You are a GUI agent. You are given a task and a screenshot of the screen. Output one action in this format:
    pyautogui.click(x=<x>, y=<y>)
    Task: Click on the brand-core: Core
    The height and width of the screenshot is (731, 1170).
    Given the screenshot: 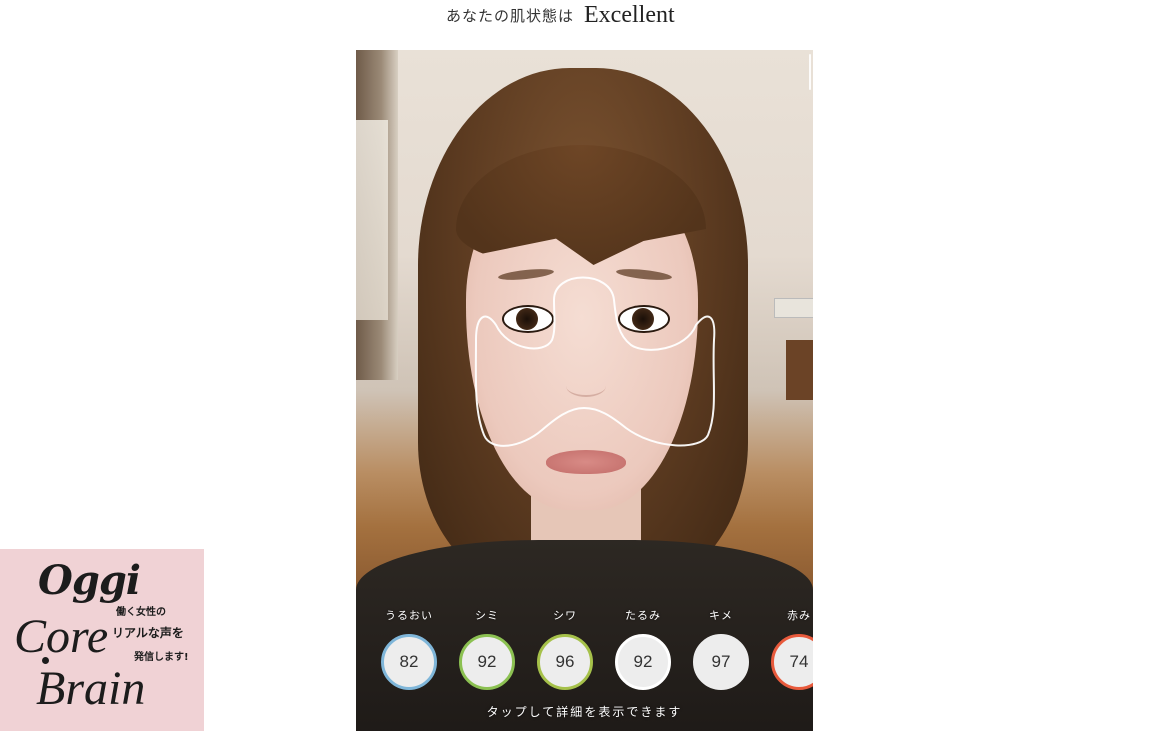 What is the action you would take?
    pyautogui.click(x=61, y=636)
    